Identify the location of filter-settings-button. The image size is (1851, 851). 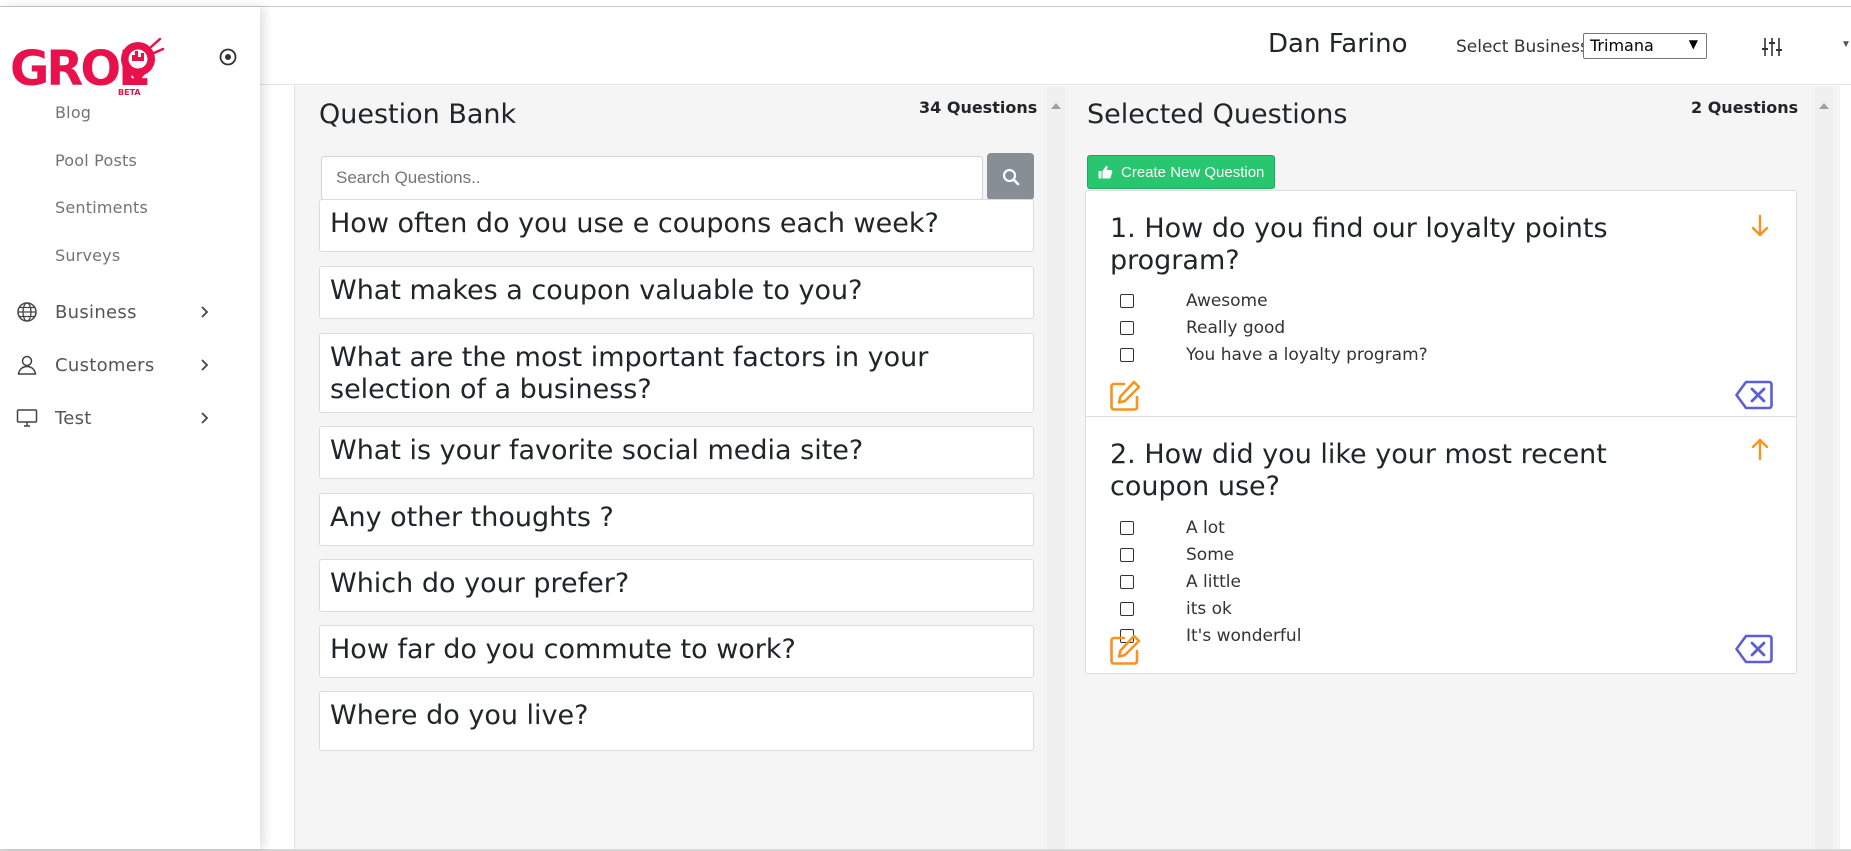
(1772, 47).